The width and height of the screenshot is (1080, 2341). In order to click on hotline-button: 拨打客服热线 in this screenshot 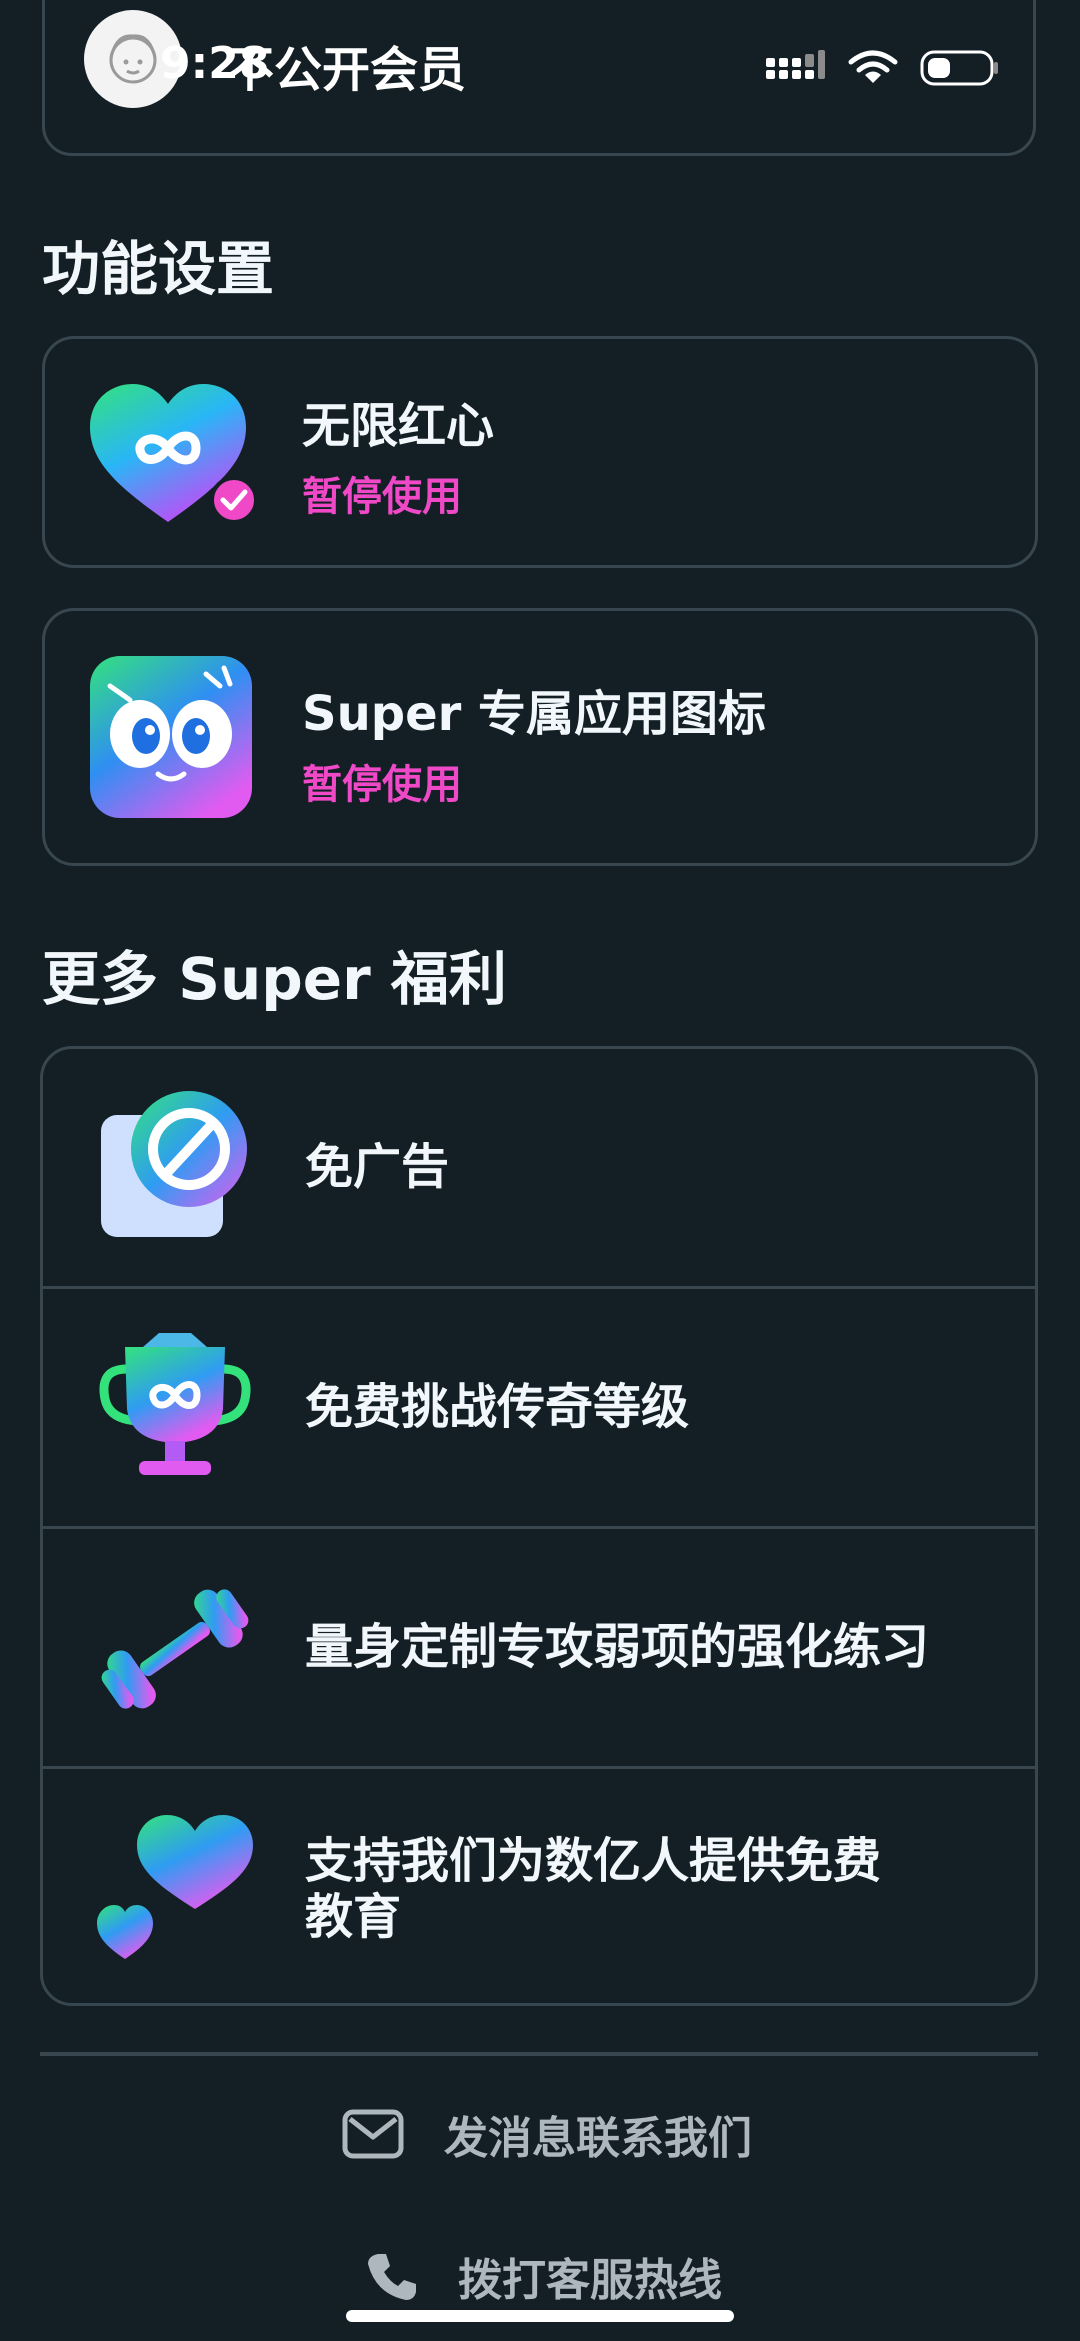, I will do `click(544, 2276)`.